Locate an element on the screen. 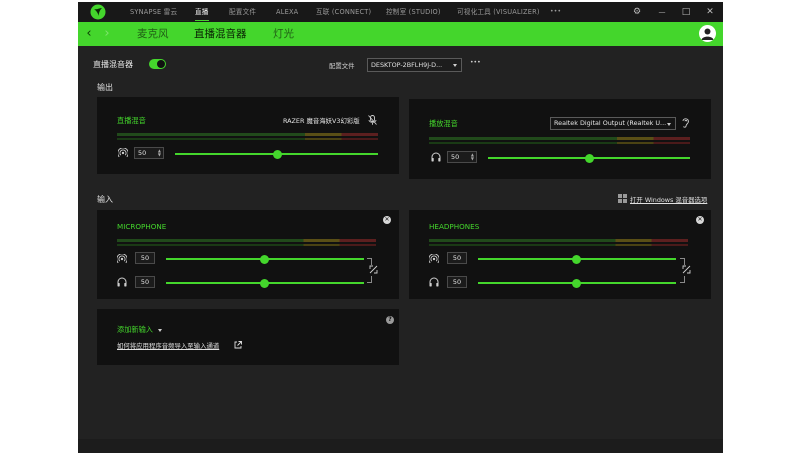 The height and width of the screenshot is (457, 800). windows-mixer-link: 打开 Windows 混音器选项 is located at coordinates (668, 199).